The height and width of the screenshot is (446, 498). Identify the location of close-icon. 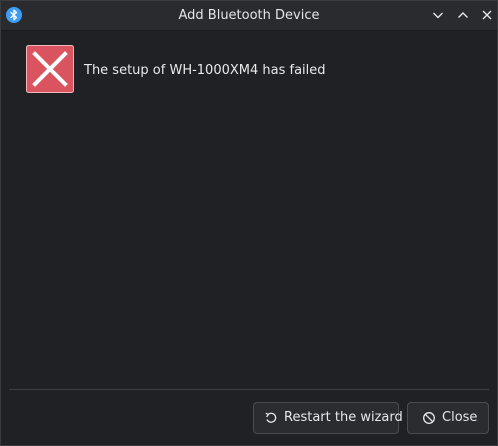
(487, 15).